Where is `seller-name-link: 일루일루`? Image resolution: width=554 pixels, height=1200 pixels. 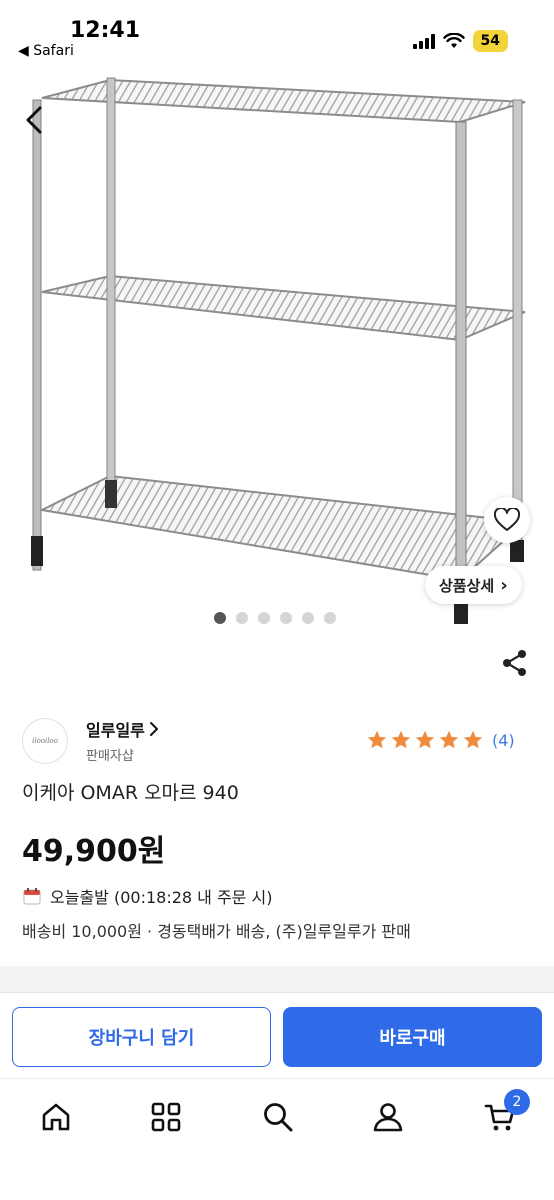
seller-name-link: 일루일루 is located at coordinates (122, 729).